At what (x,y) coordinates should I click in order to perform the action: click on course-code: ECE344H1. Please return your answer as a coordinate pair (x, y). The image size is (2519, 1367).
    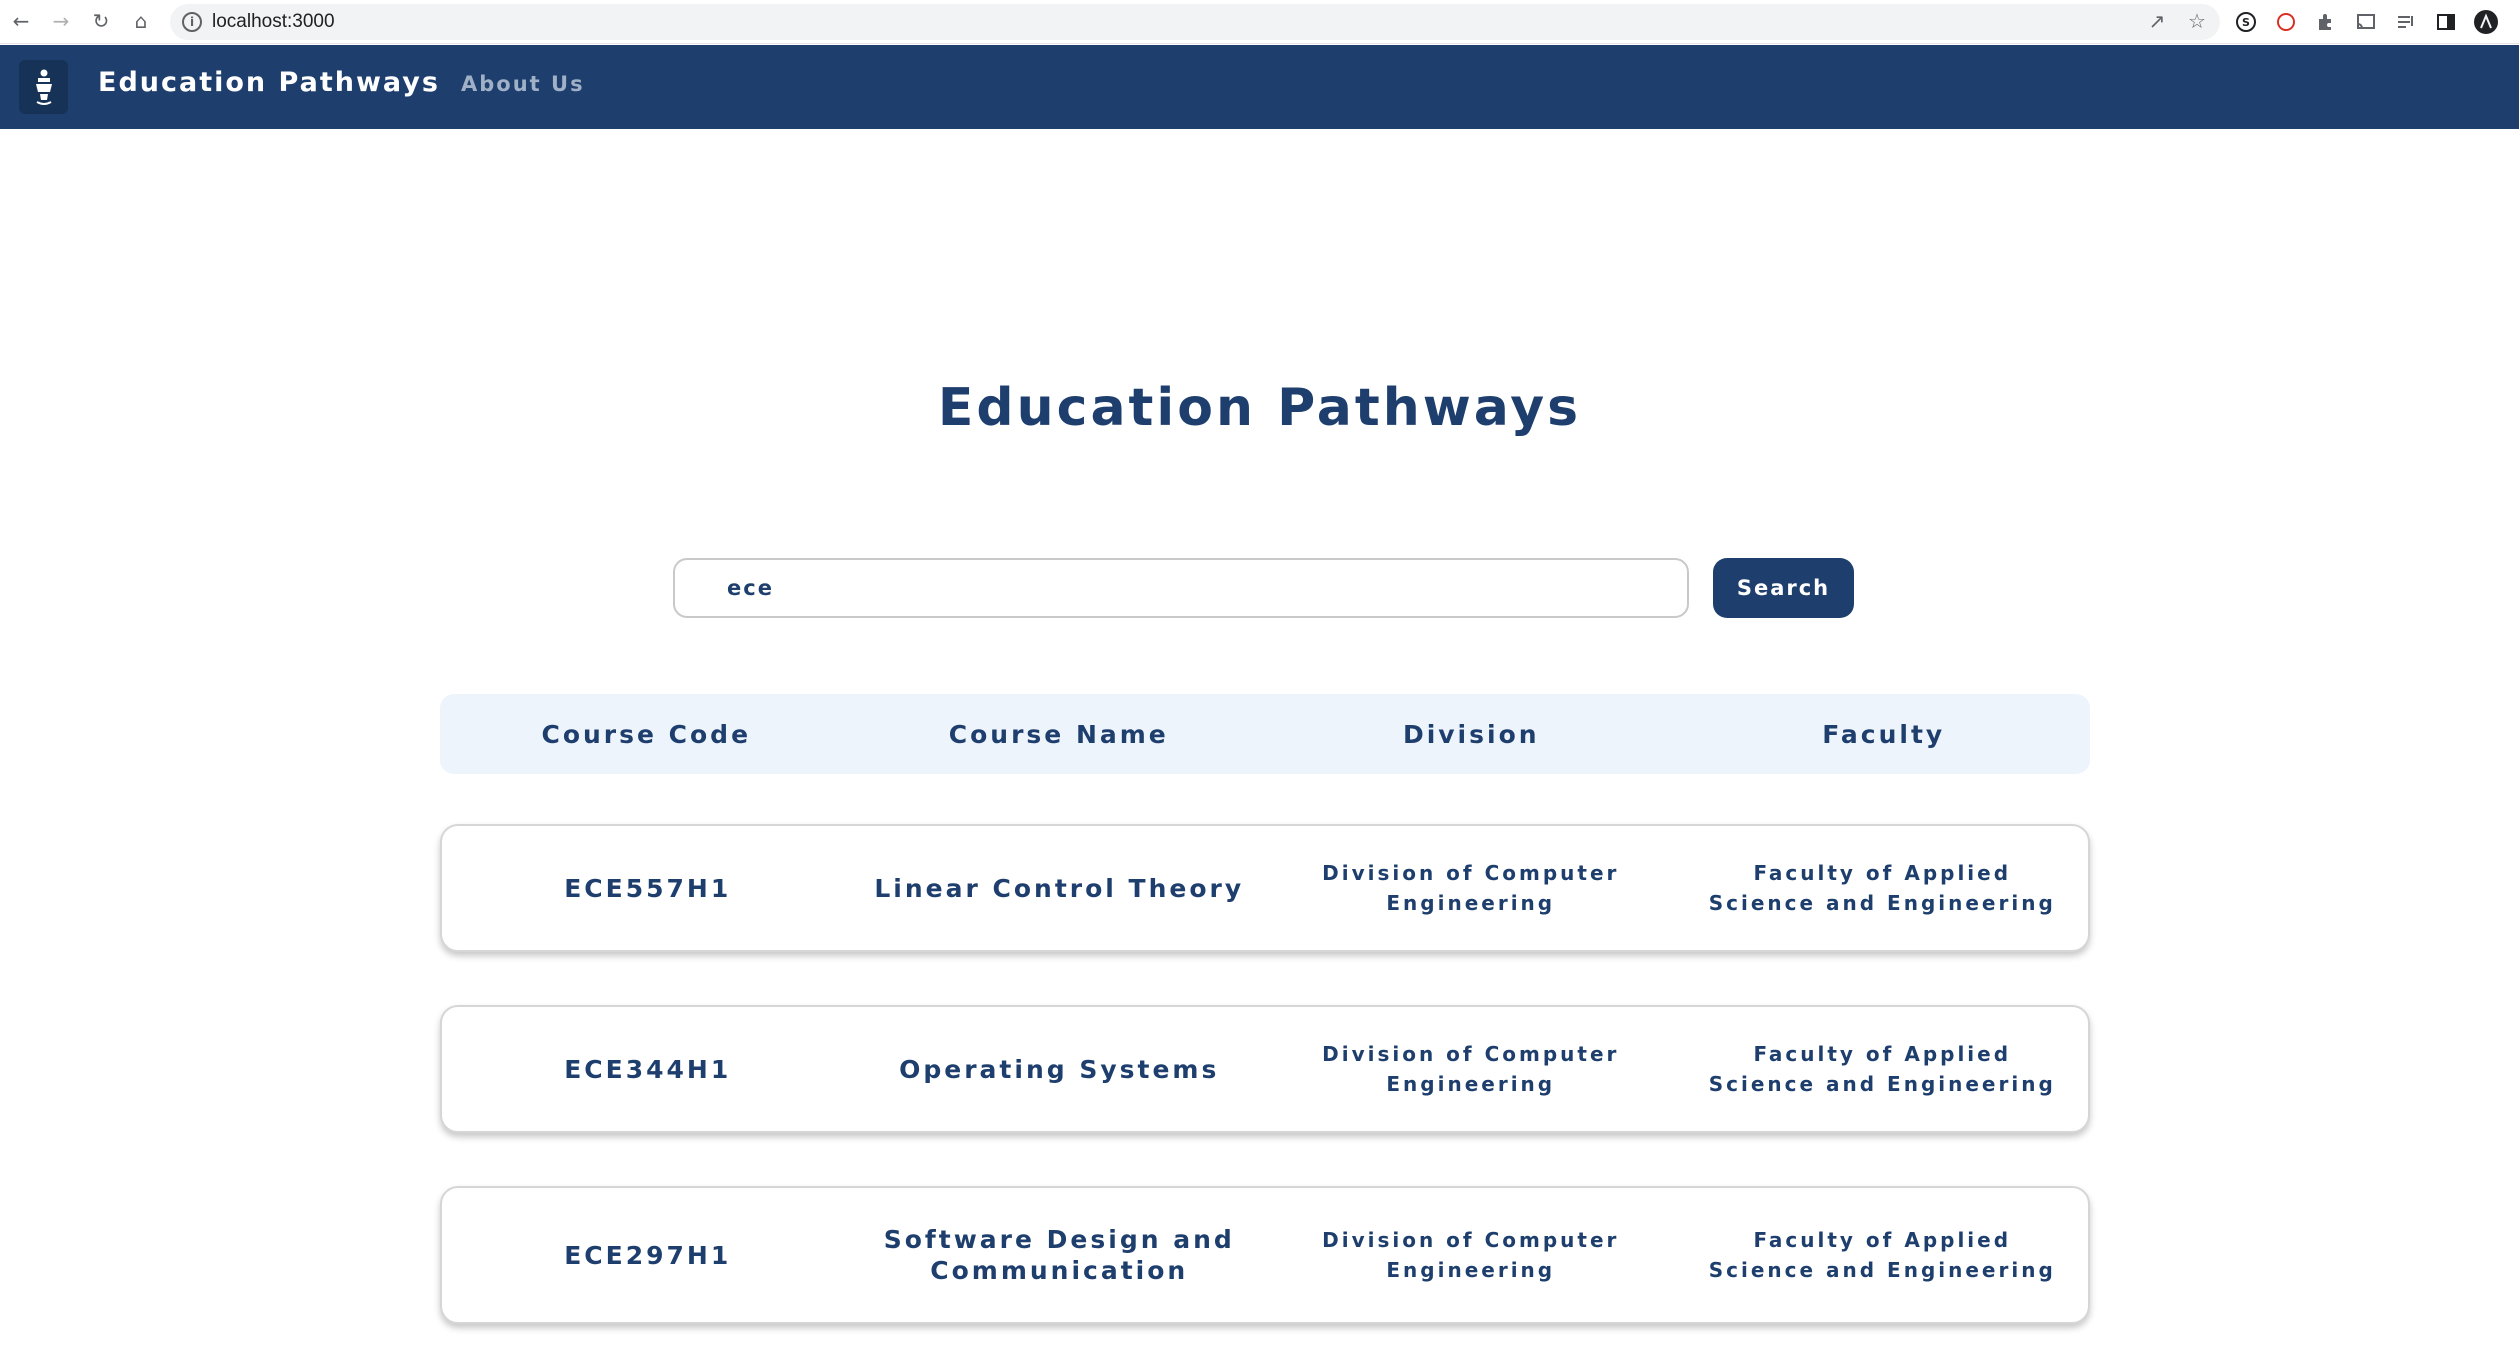
    Looking at the image, I should click on (648, 1069).